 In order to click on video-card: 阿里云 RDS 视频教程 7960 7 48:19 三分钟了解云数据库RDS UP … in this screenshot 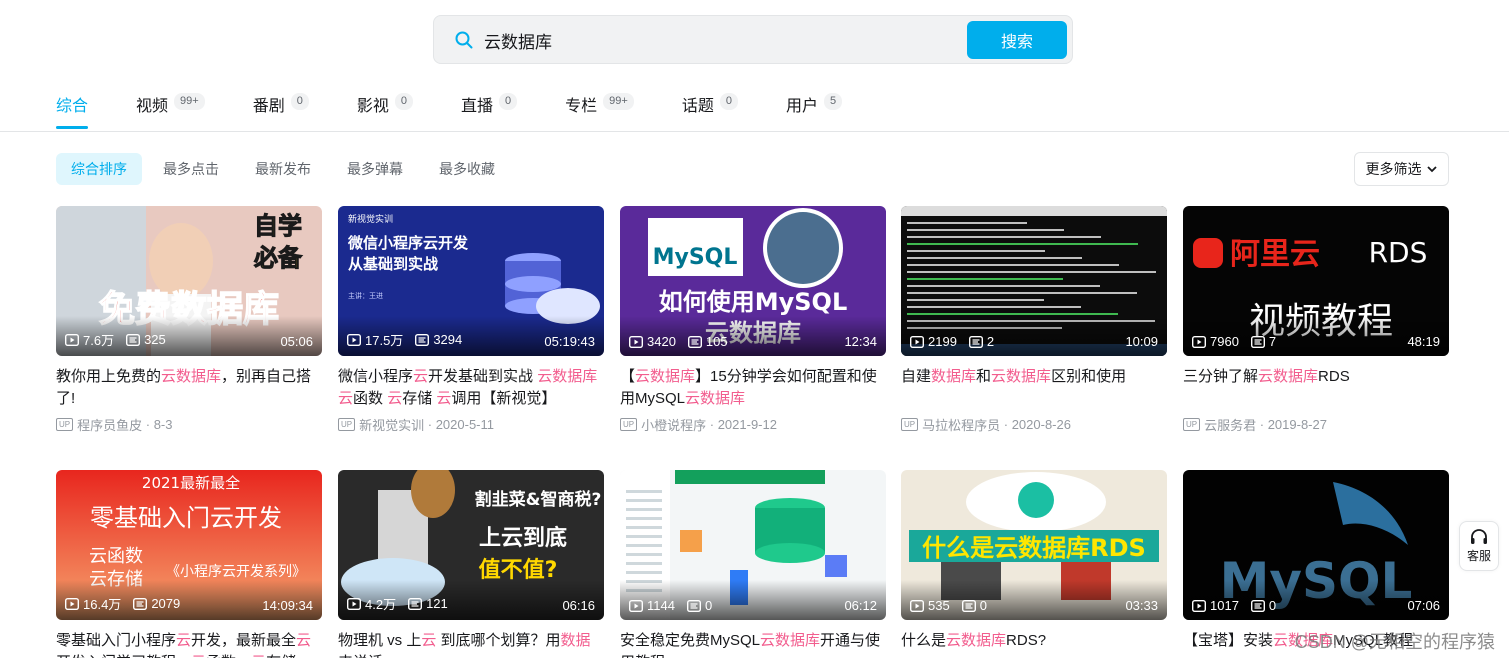, I will do `click(1316, 320)`.